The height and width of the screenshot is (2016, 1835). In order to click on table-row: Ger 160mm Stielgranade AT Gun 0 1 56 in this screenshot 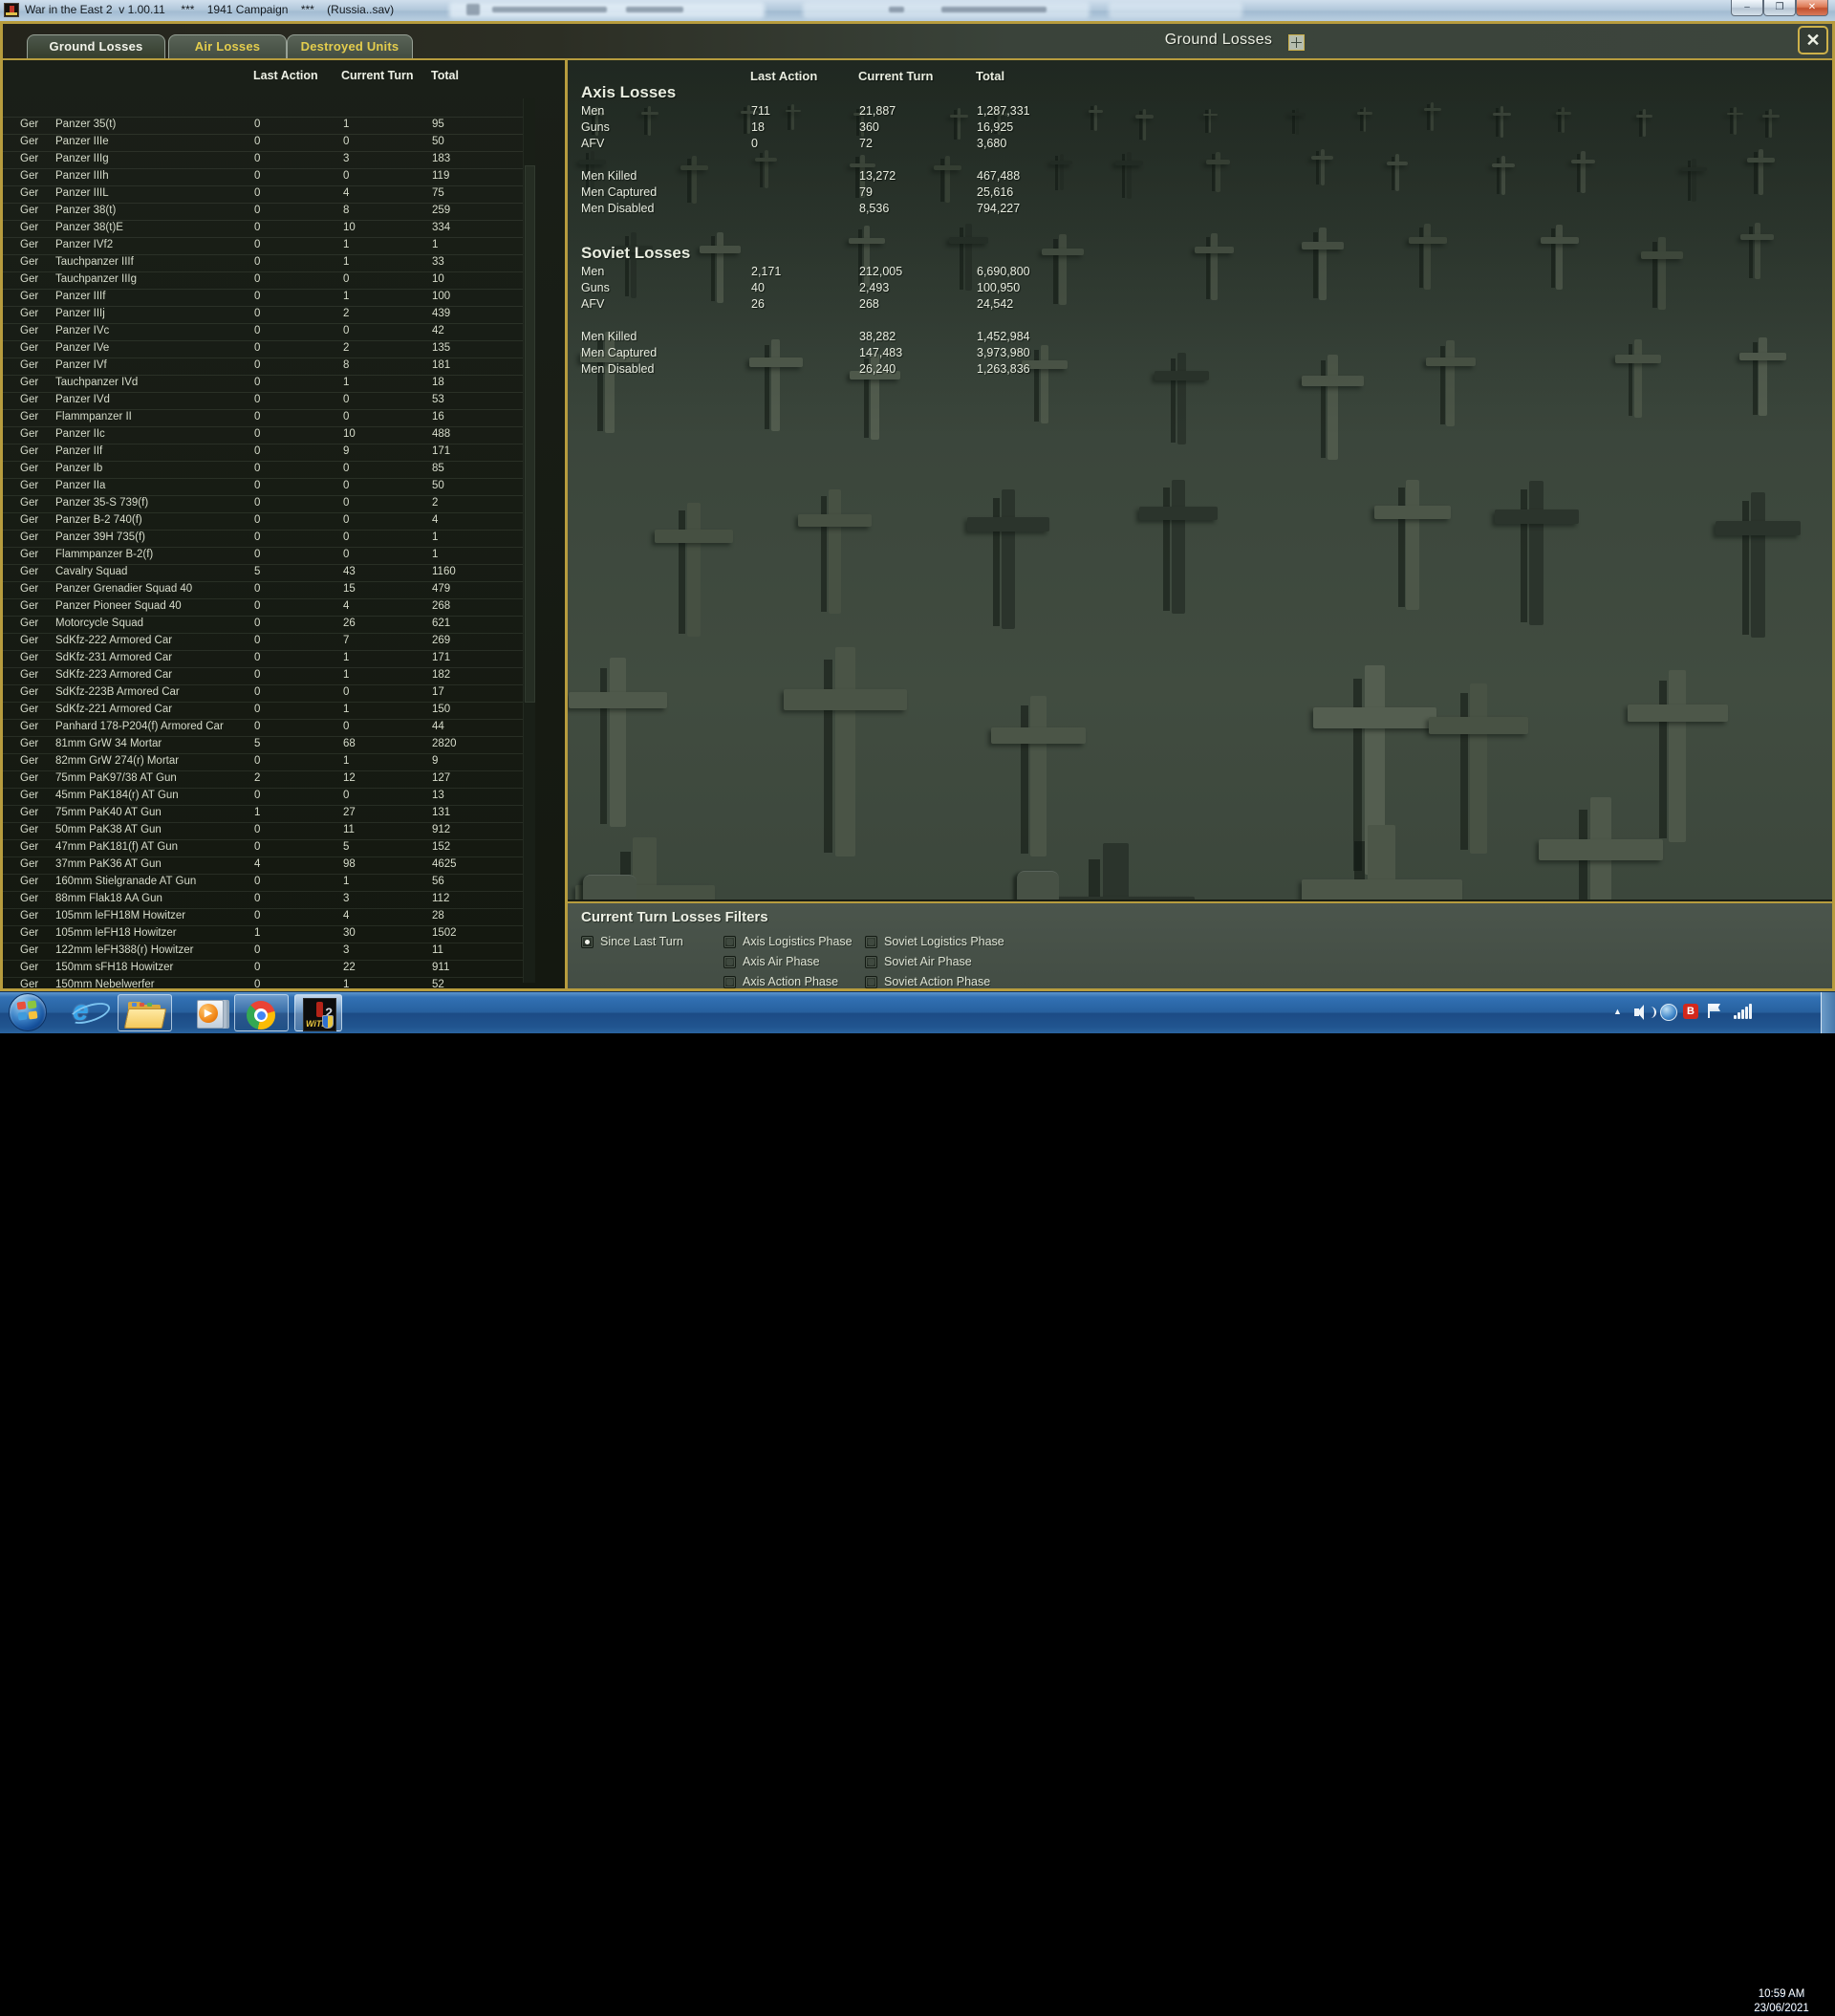, I will do `click(263, 882)`.